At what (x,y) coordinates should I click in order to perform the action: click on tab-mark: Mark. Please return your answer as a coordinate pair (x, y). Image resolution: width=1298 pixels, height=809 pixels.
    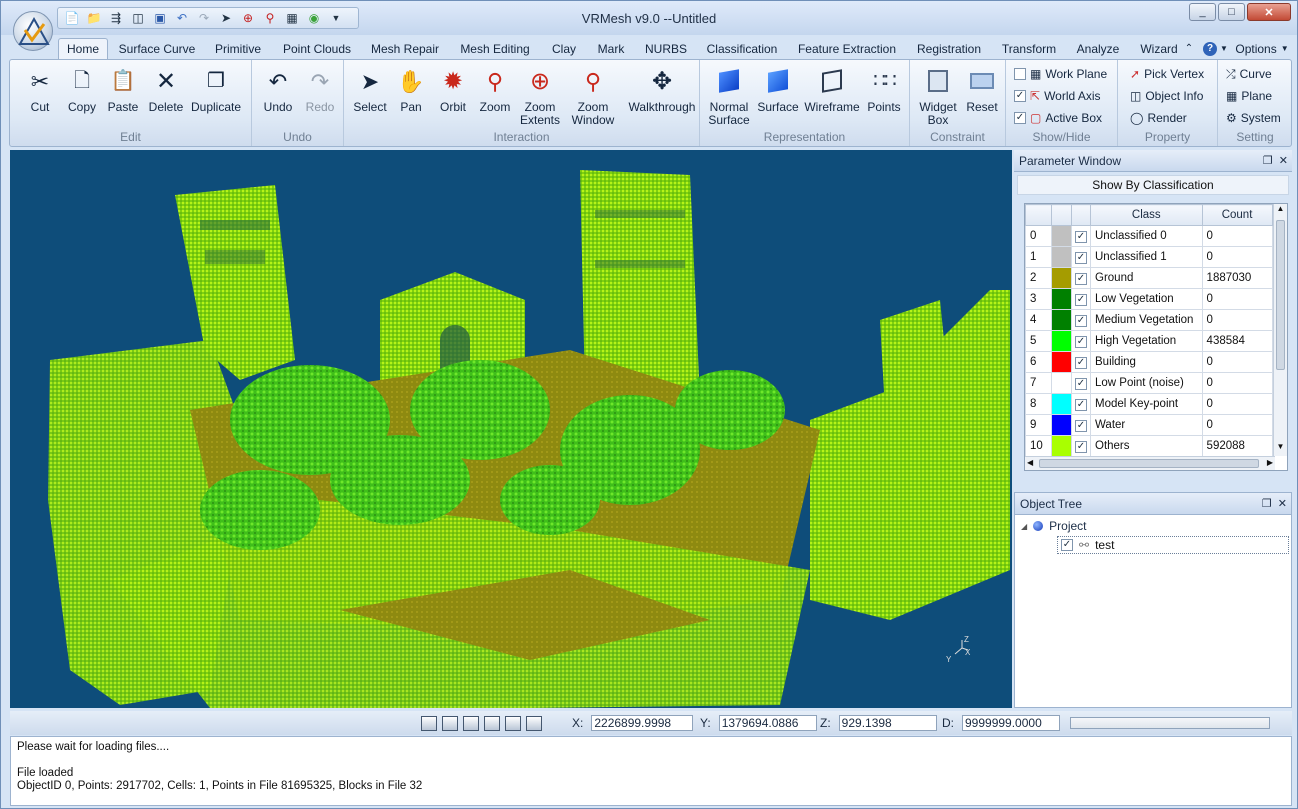
    Looking at the image, I should click on (611, 48).